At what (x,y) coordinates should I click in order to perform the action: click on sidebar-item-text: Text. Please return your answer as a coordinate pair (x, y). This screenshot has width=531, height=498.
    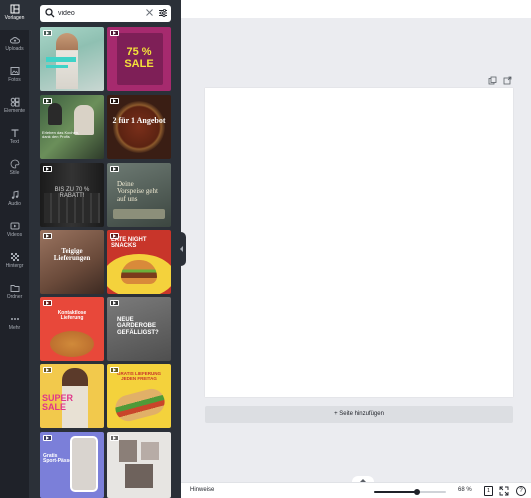
    Looking at the image, I should click on (14, 139).